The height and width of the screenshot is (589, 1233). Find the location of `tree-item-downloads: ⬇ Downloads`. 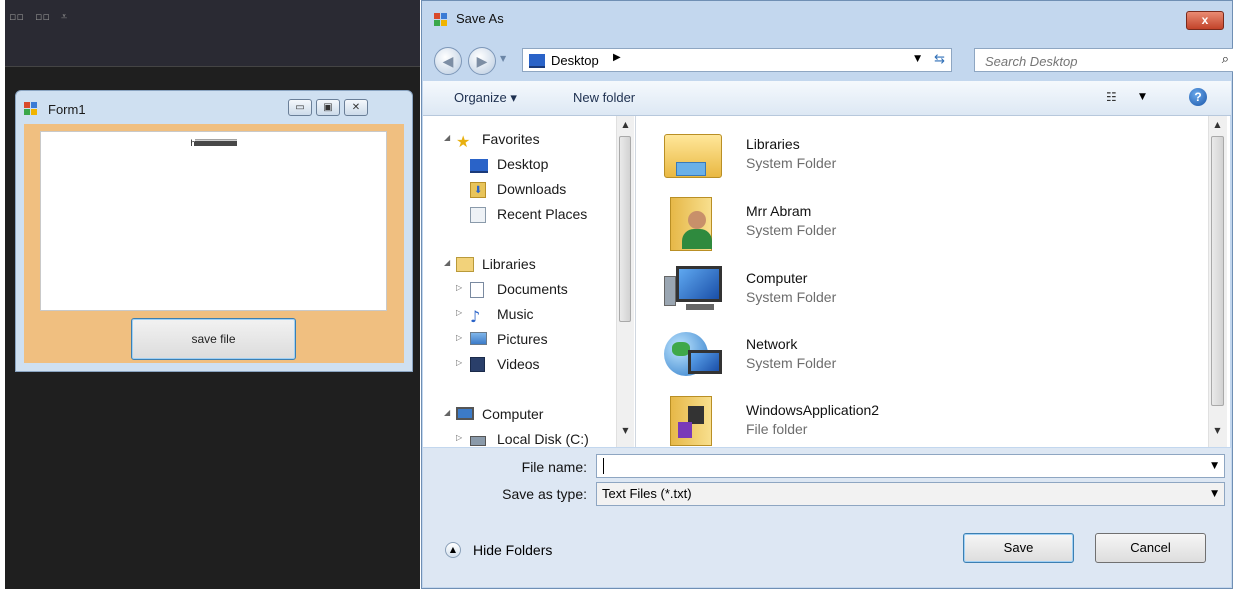

tree-item-downloads: ⬇ Downloads is located at coordinates (518, 191).